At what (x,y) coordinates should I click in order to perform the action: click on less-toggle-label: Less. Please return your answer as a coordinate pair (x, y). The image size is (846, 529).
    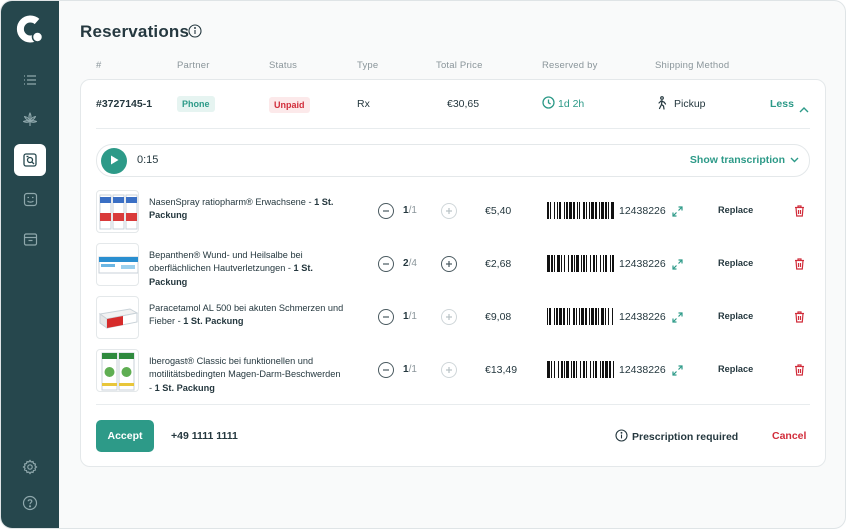
    Looking at the image, I should click on (782, 104).